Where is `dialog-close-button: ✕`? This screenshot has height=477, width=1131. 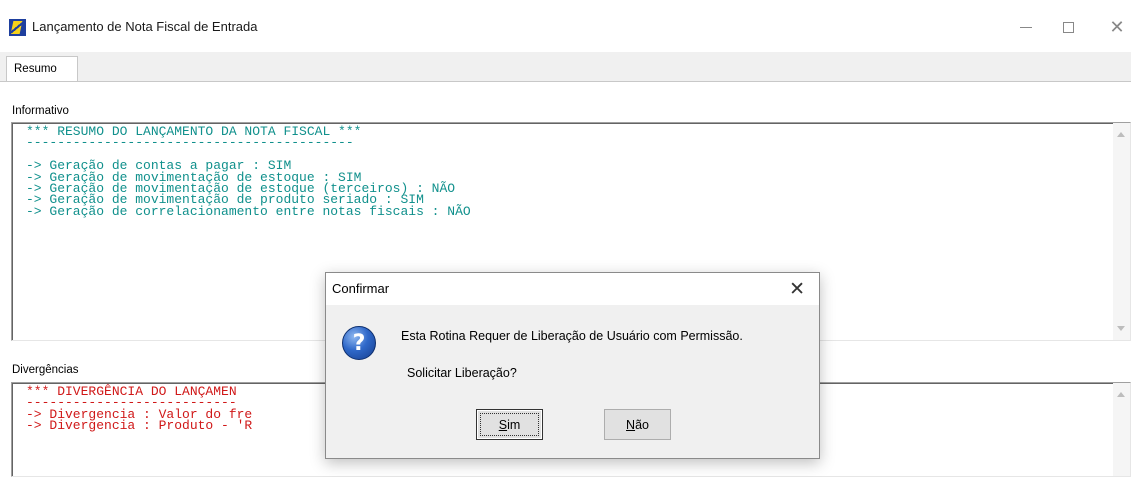 dialog-close-button: ✕ is located at coordinates (797, 289).